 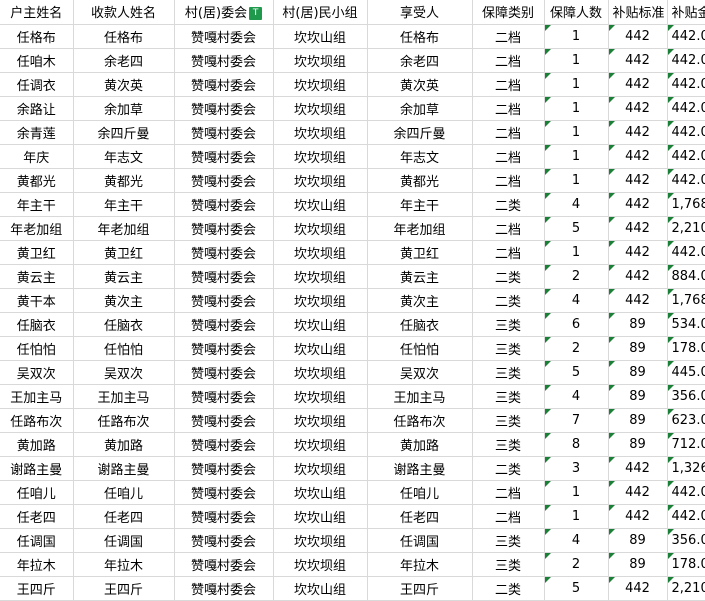 I want to click on beneficiary-cell: 年拉木, so click(x=420, y=564).